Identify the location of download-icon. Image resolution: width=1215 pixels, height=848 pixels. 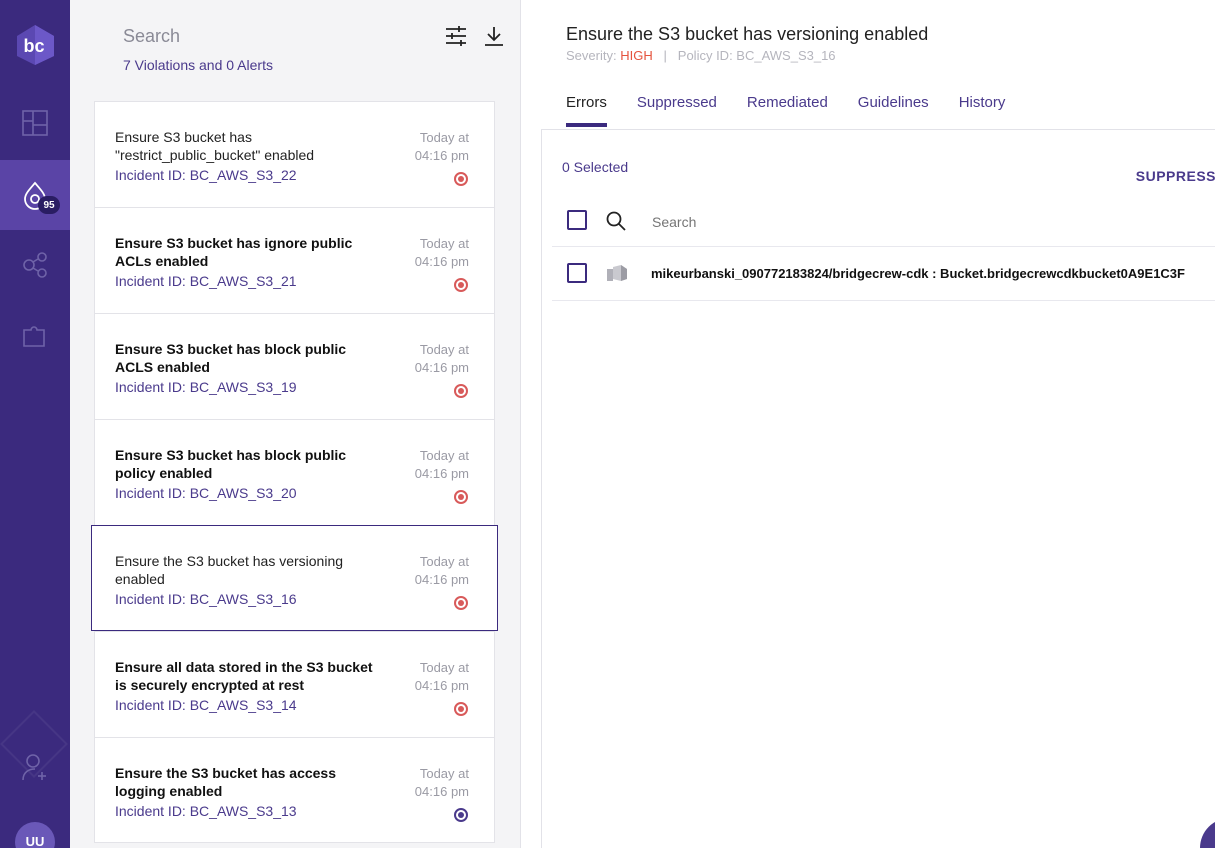
(494, 36).